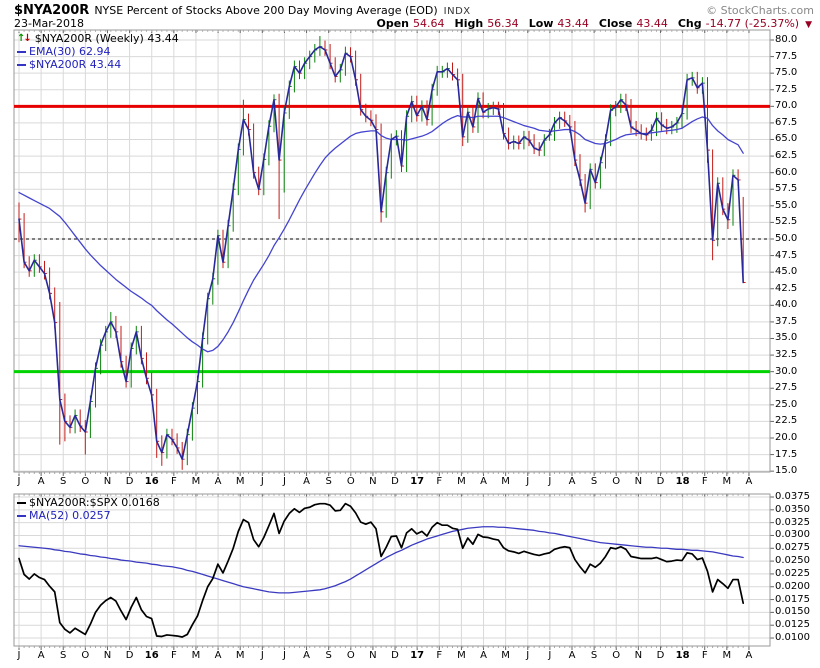 The width and height of the screenshot is (820, 668). Describe the element at coordinates (792, 625) in the screenshot. I see `lower-y-axis-label: 0.0125` at that location.